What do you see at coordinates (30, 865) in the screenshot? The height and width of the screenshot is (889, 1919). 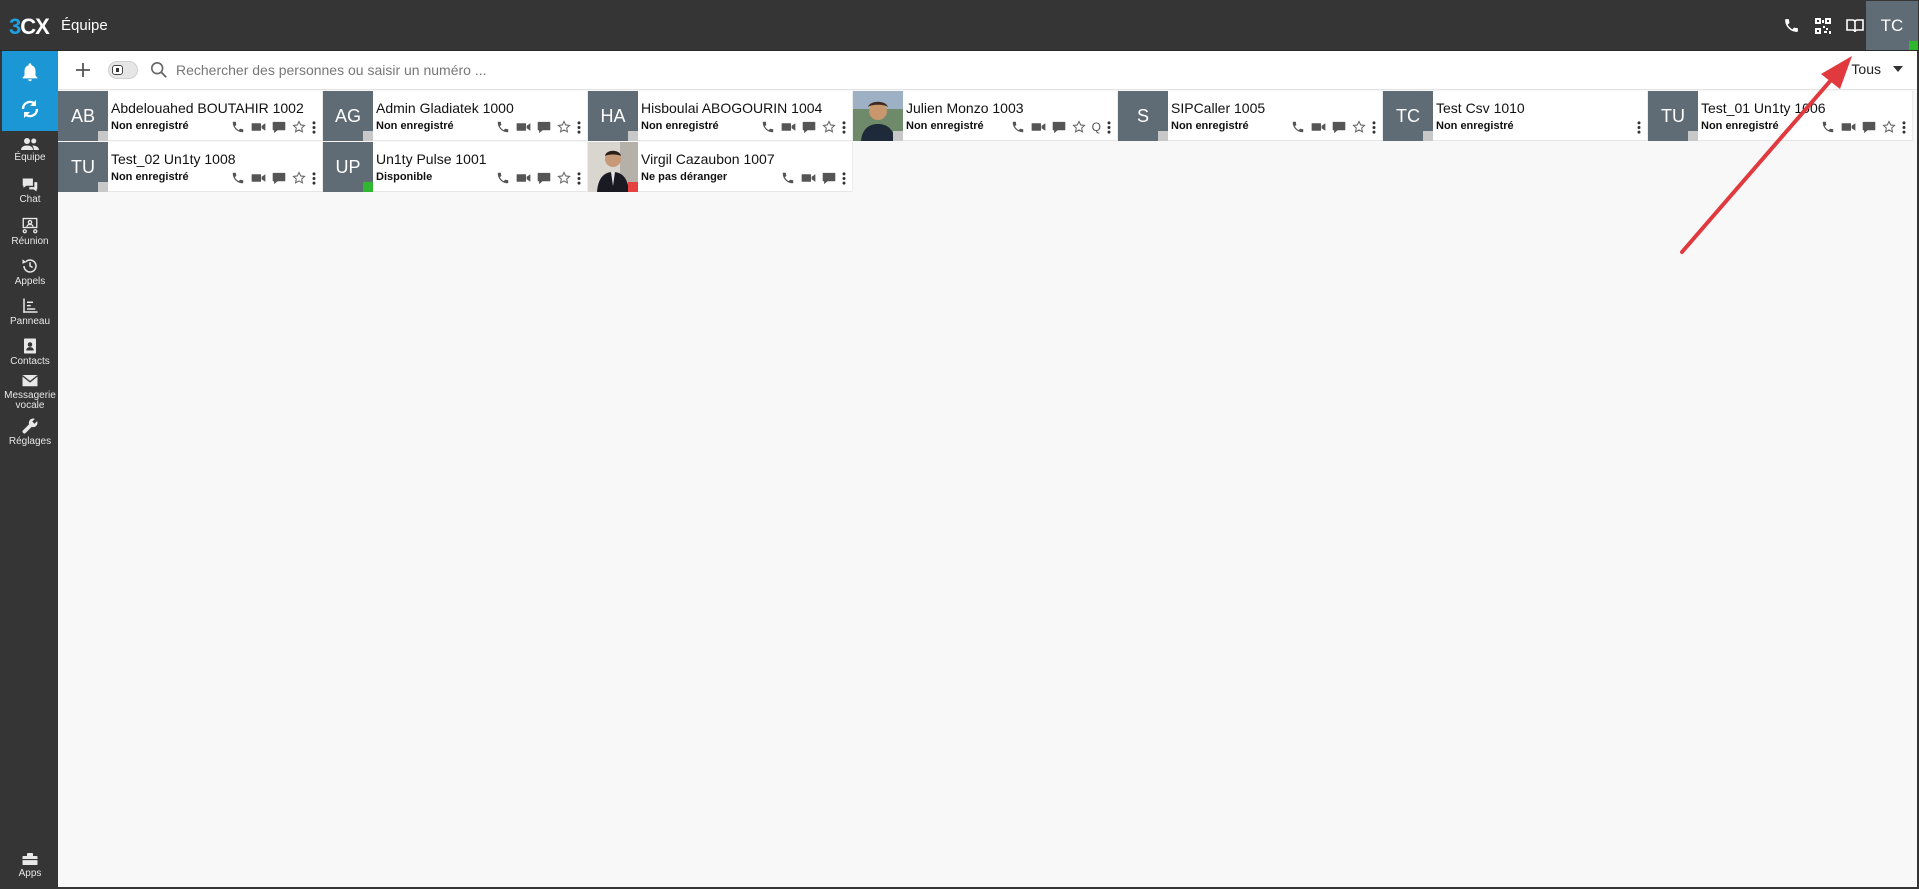 I see `sidebar-item-apps: Apps` at bounding box center [30, 865].